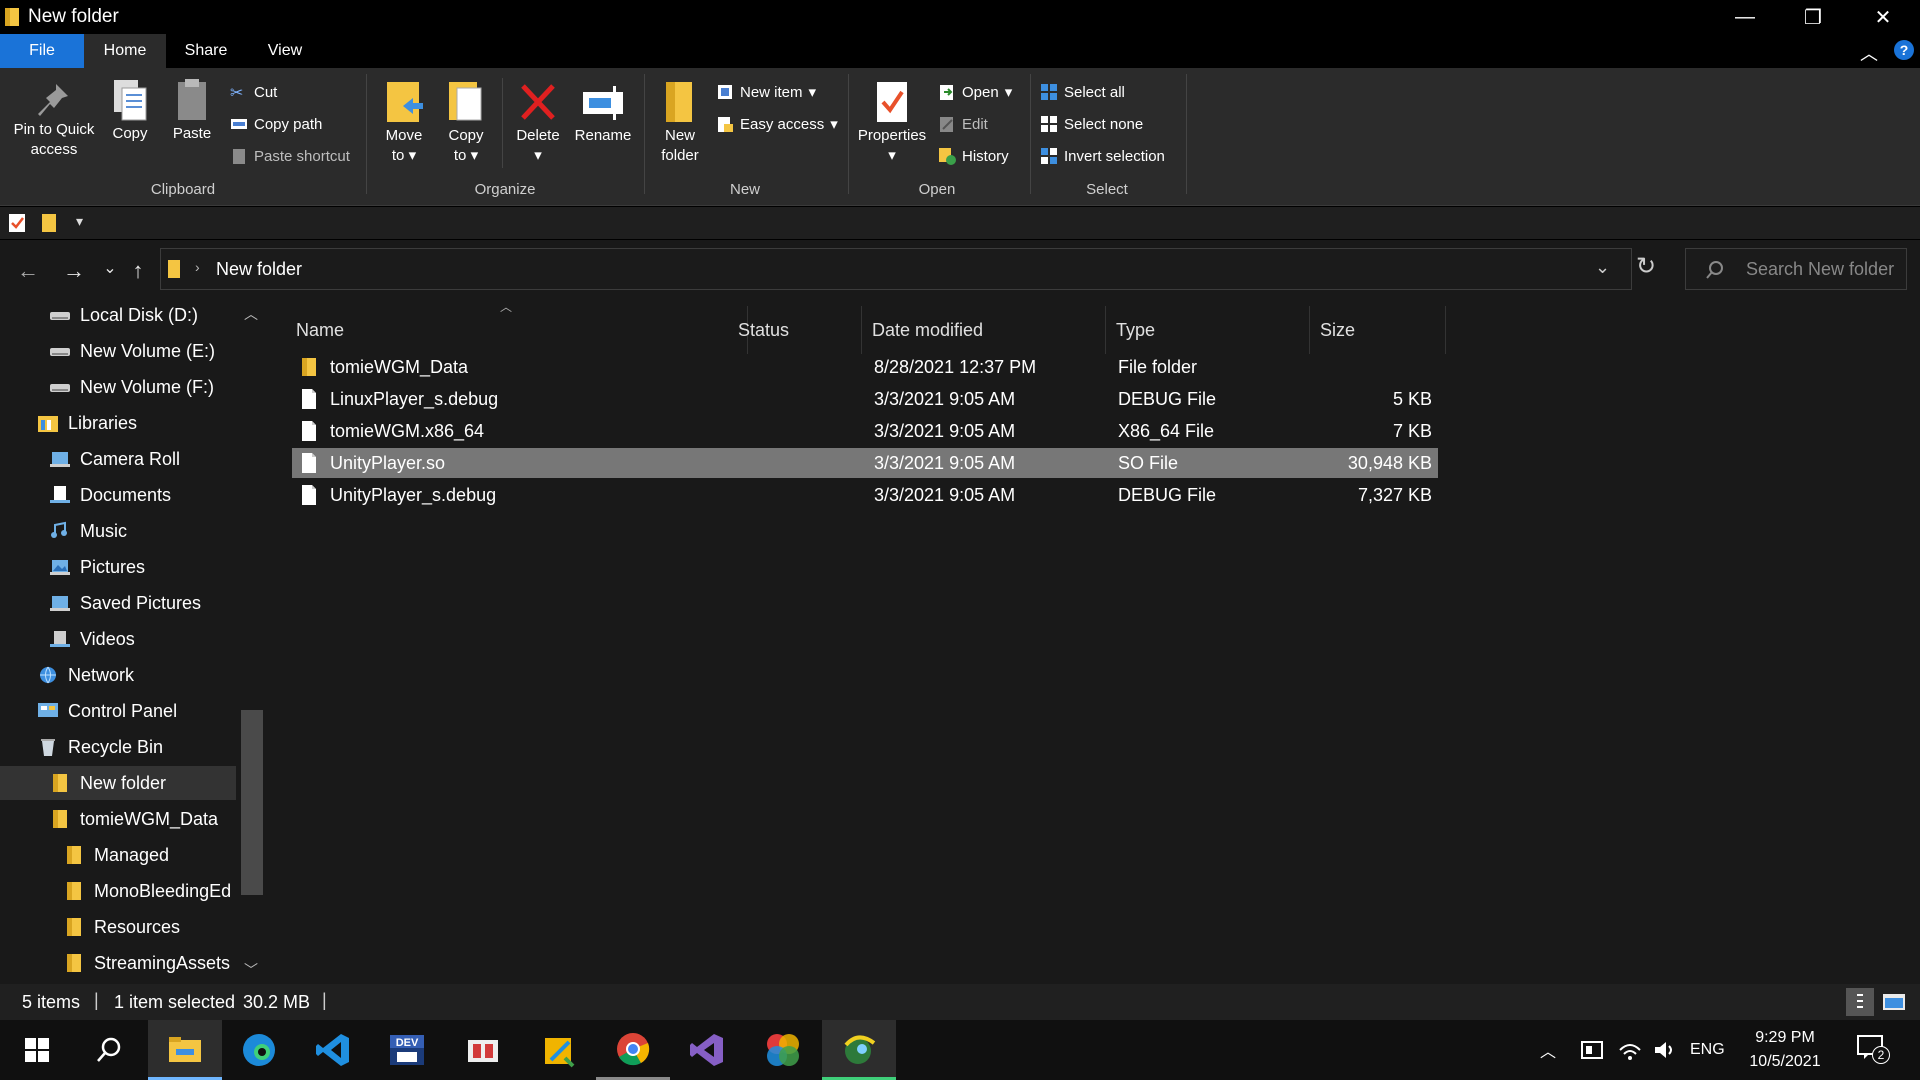 The height and width of the screenshot is (1080, 1920). What do you see at coordinates (1785, 1050) in the screenshot?
I see `clock: 9:29 PM 10/5/2021` at bounding box center [1785, 1050].